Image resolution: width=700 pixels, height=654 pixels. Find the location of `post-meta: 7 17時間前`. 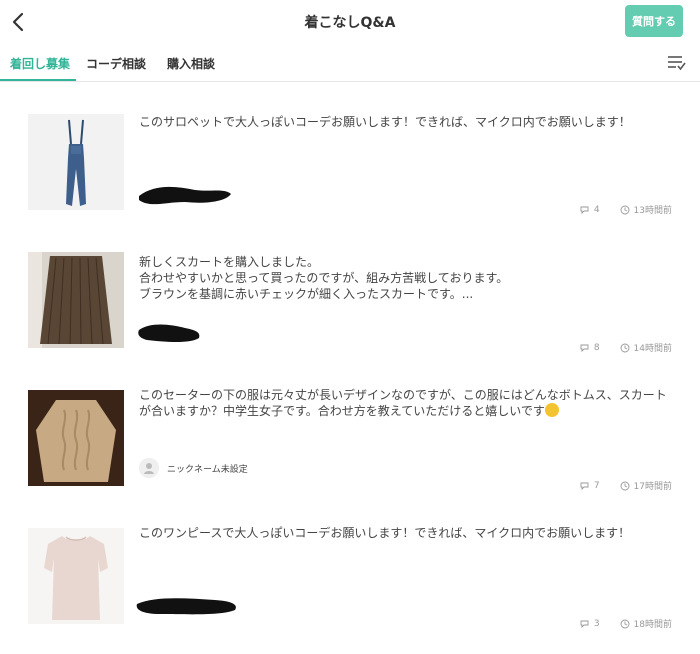

post-meta: 7 17時間前 is located at coordinates (626, 485).